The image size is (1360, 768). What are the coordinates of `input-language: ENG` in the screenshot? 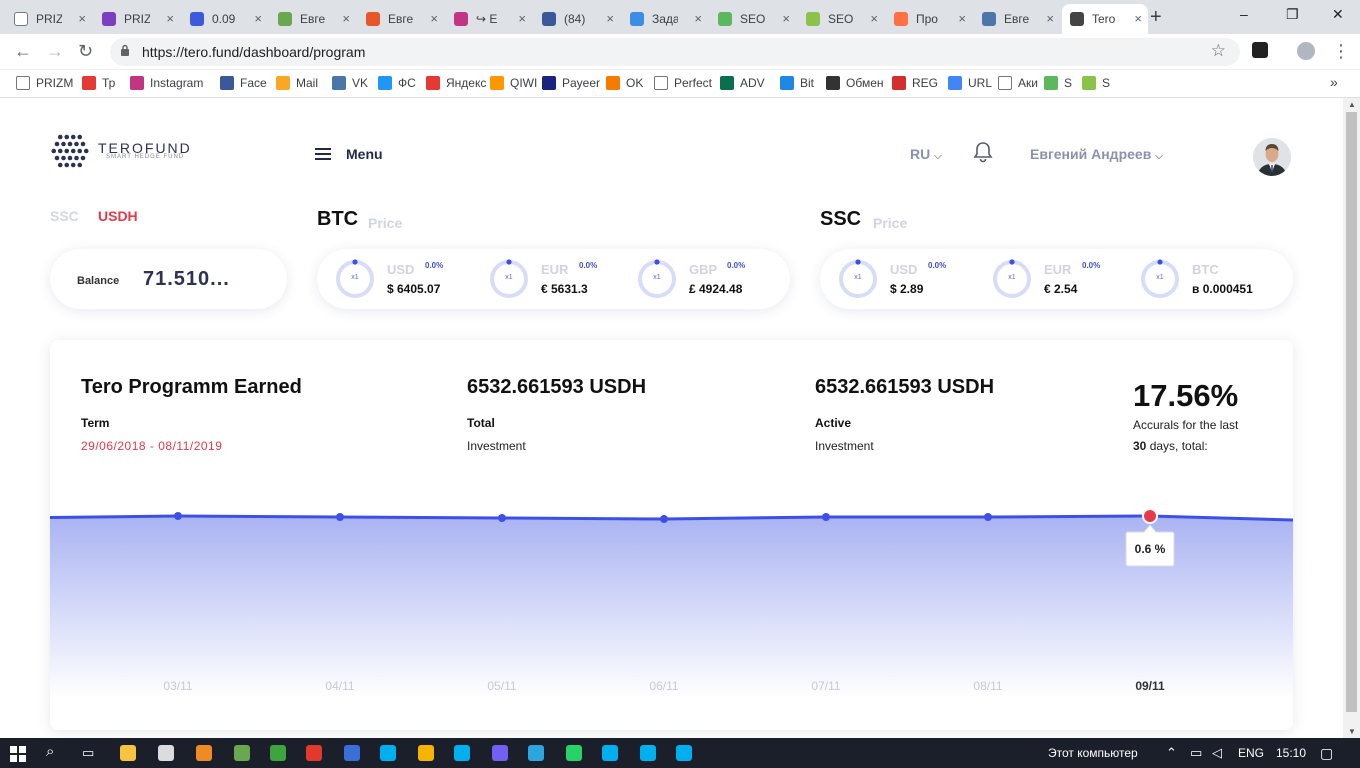 It's located at (1251, 753).